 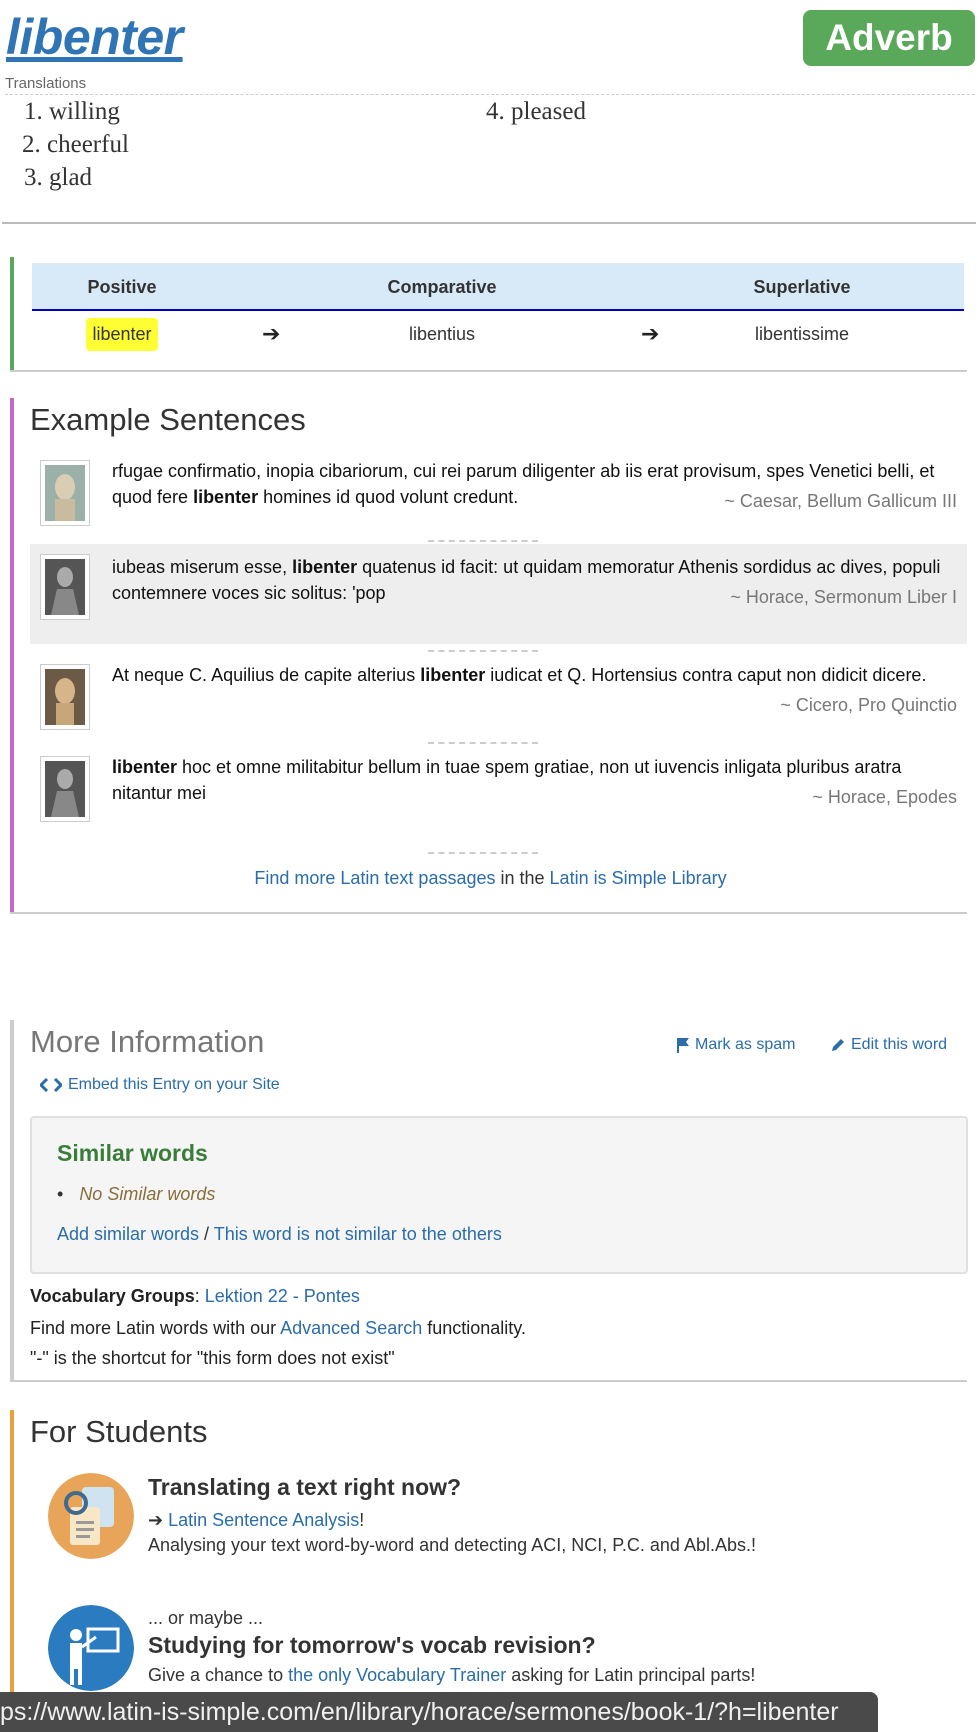 I want to click on translation-item: 3. glad, so click(x=58, y=177).